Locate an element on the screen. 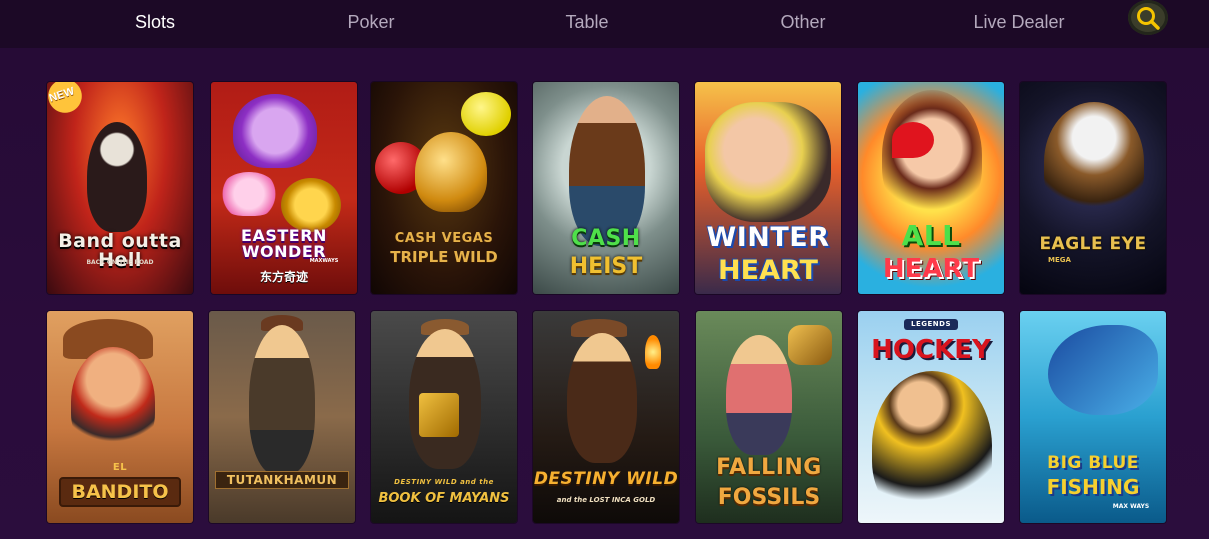  game-extra: MAXWAYS is located at coordinates (324, 261).